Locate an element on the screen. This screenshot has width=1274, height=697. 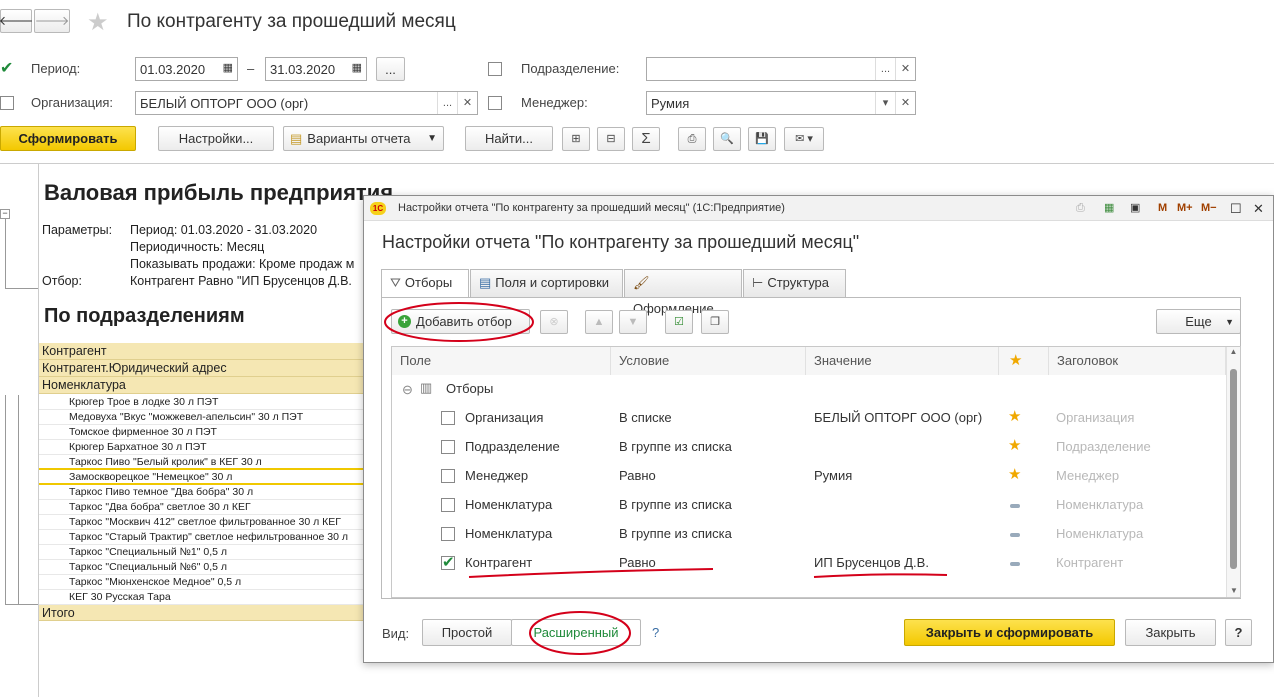
table-row: Таркос "Специальный №1" 0,5 л is located at coordinates (204, 552).